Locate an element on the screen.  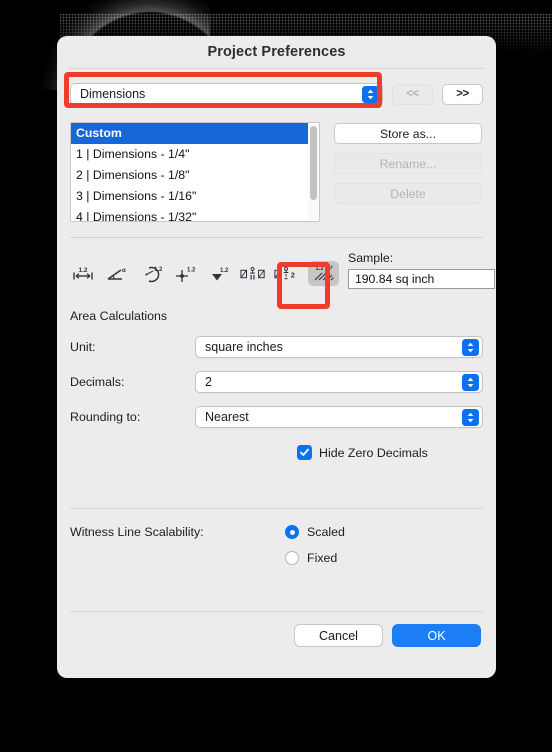
list-item: 4 | Dimensions - 1/32" is located at coordinates (189, 214).